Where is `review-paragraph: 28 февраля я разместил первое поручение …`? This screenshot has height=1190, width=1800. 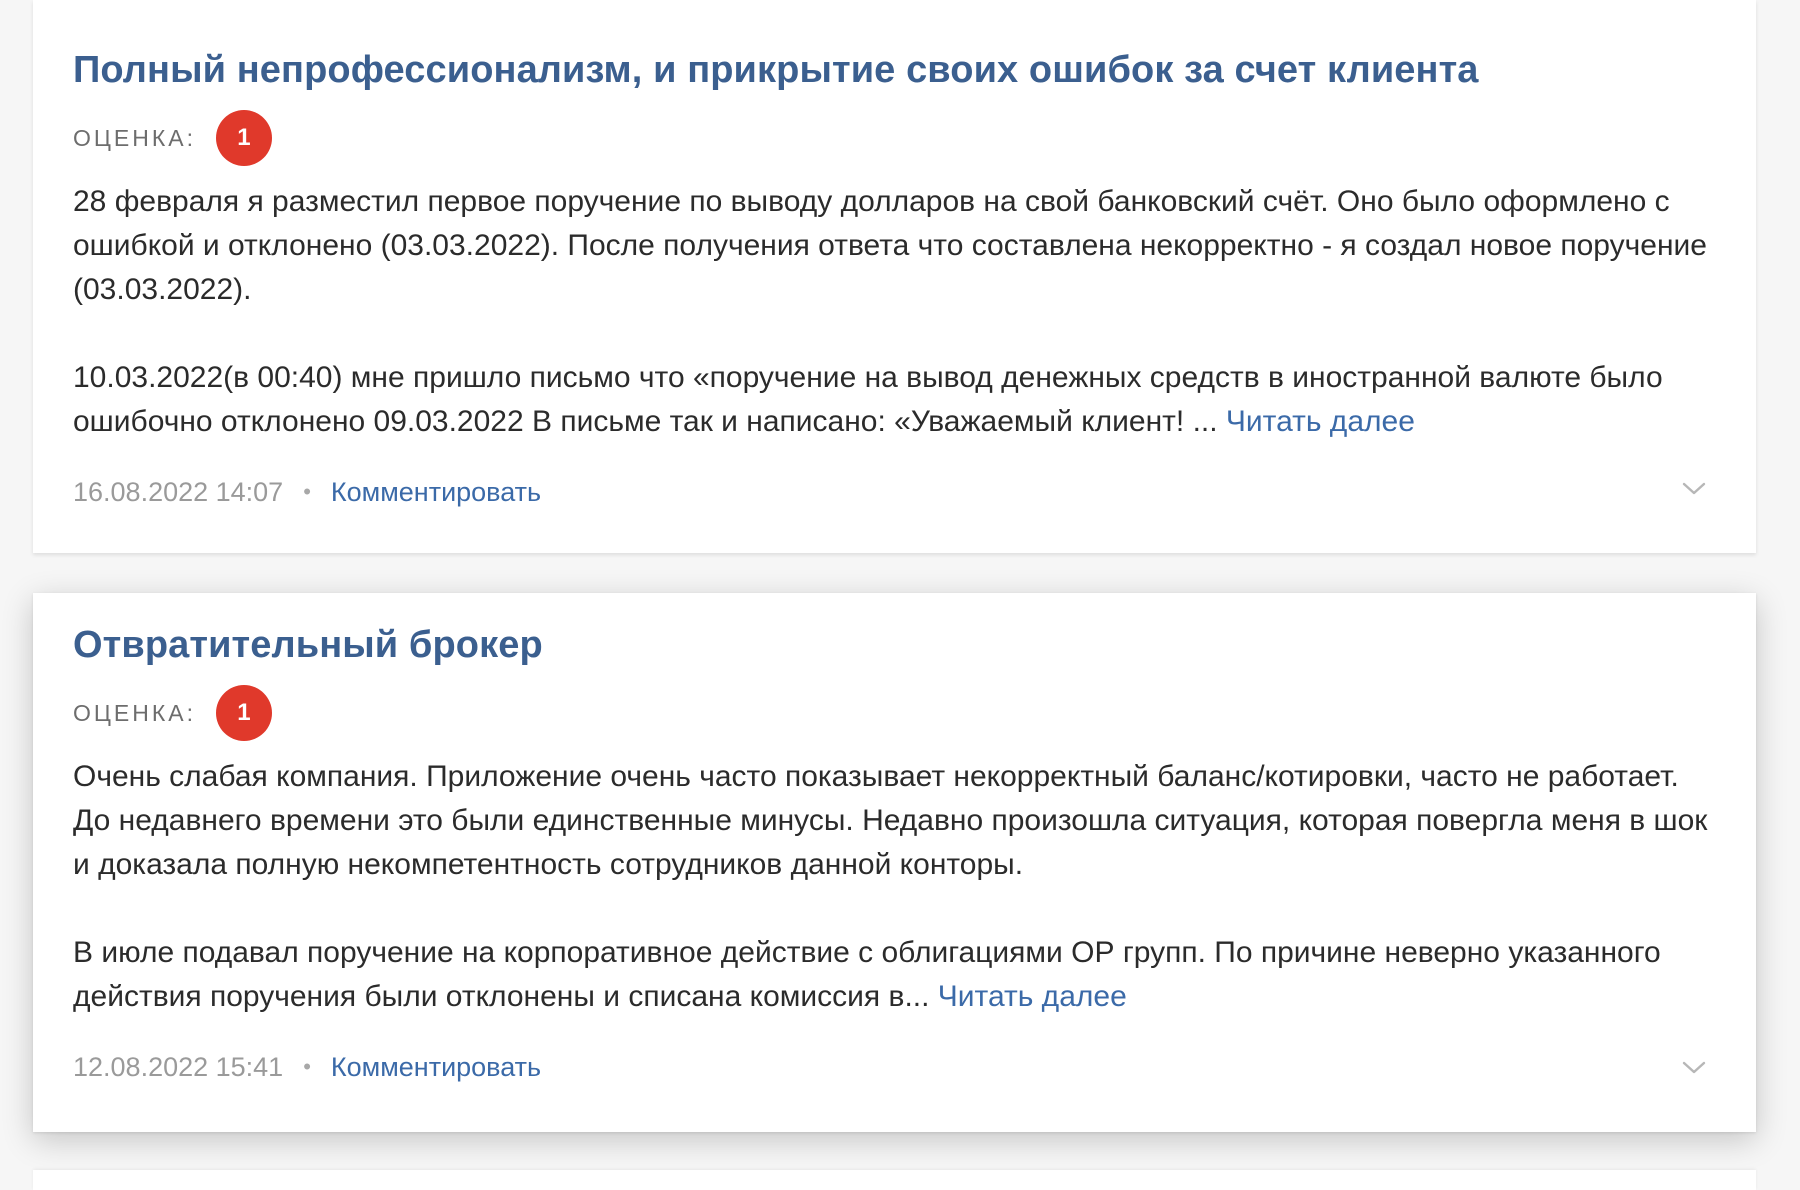
review-paragraph: 28 февраля я разместил первое поручение … is located at coordinates (890, 245).